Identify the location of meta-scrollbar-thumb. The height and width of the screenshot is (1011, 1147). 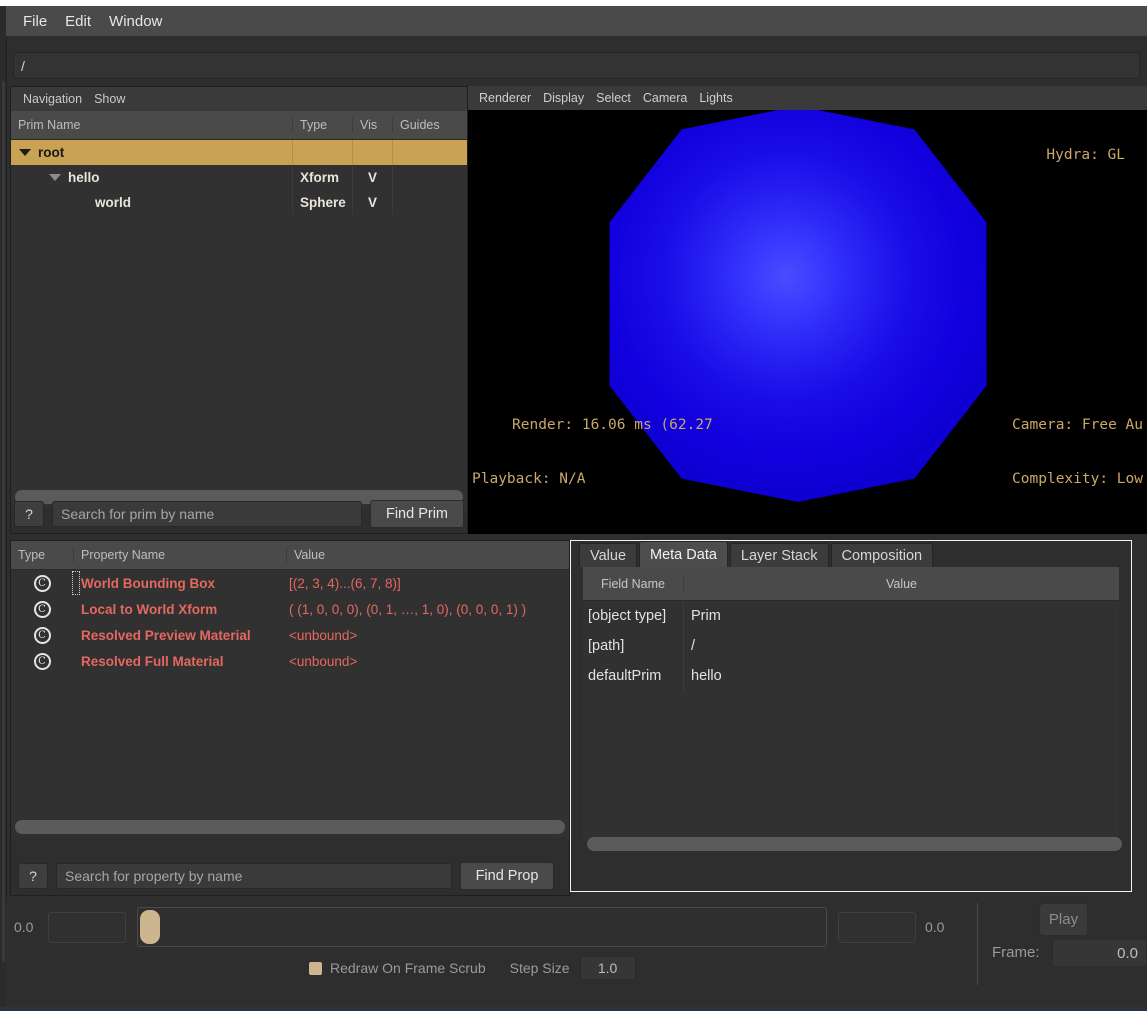
(854, 844).